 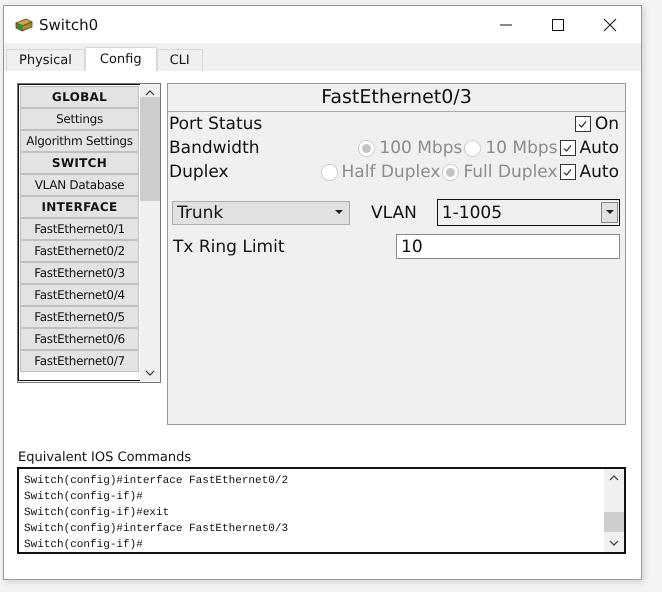 What do you see at coordinates (79, 361) in the screenshot?
I see `sidebar-item: FastEthernet0/7` at bounding box center [79, 361].